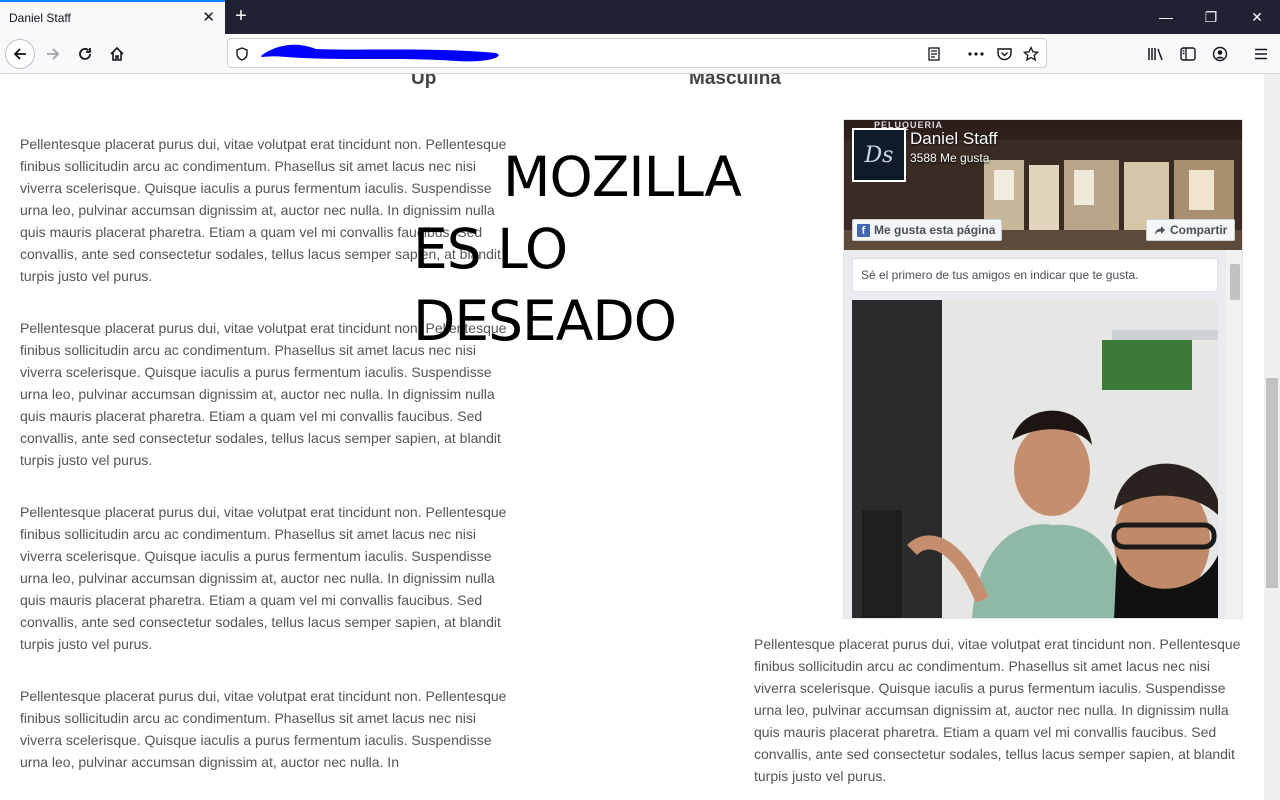 The height and width of the screenshot is (800, 1280). Describe the element at coordinates (735, 82) in the screenshot. I see `nav-link-masculina: Masculina` at that location.